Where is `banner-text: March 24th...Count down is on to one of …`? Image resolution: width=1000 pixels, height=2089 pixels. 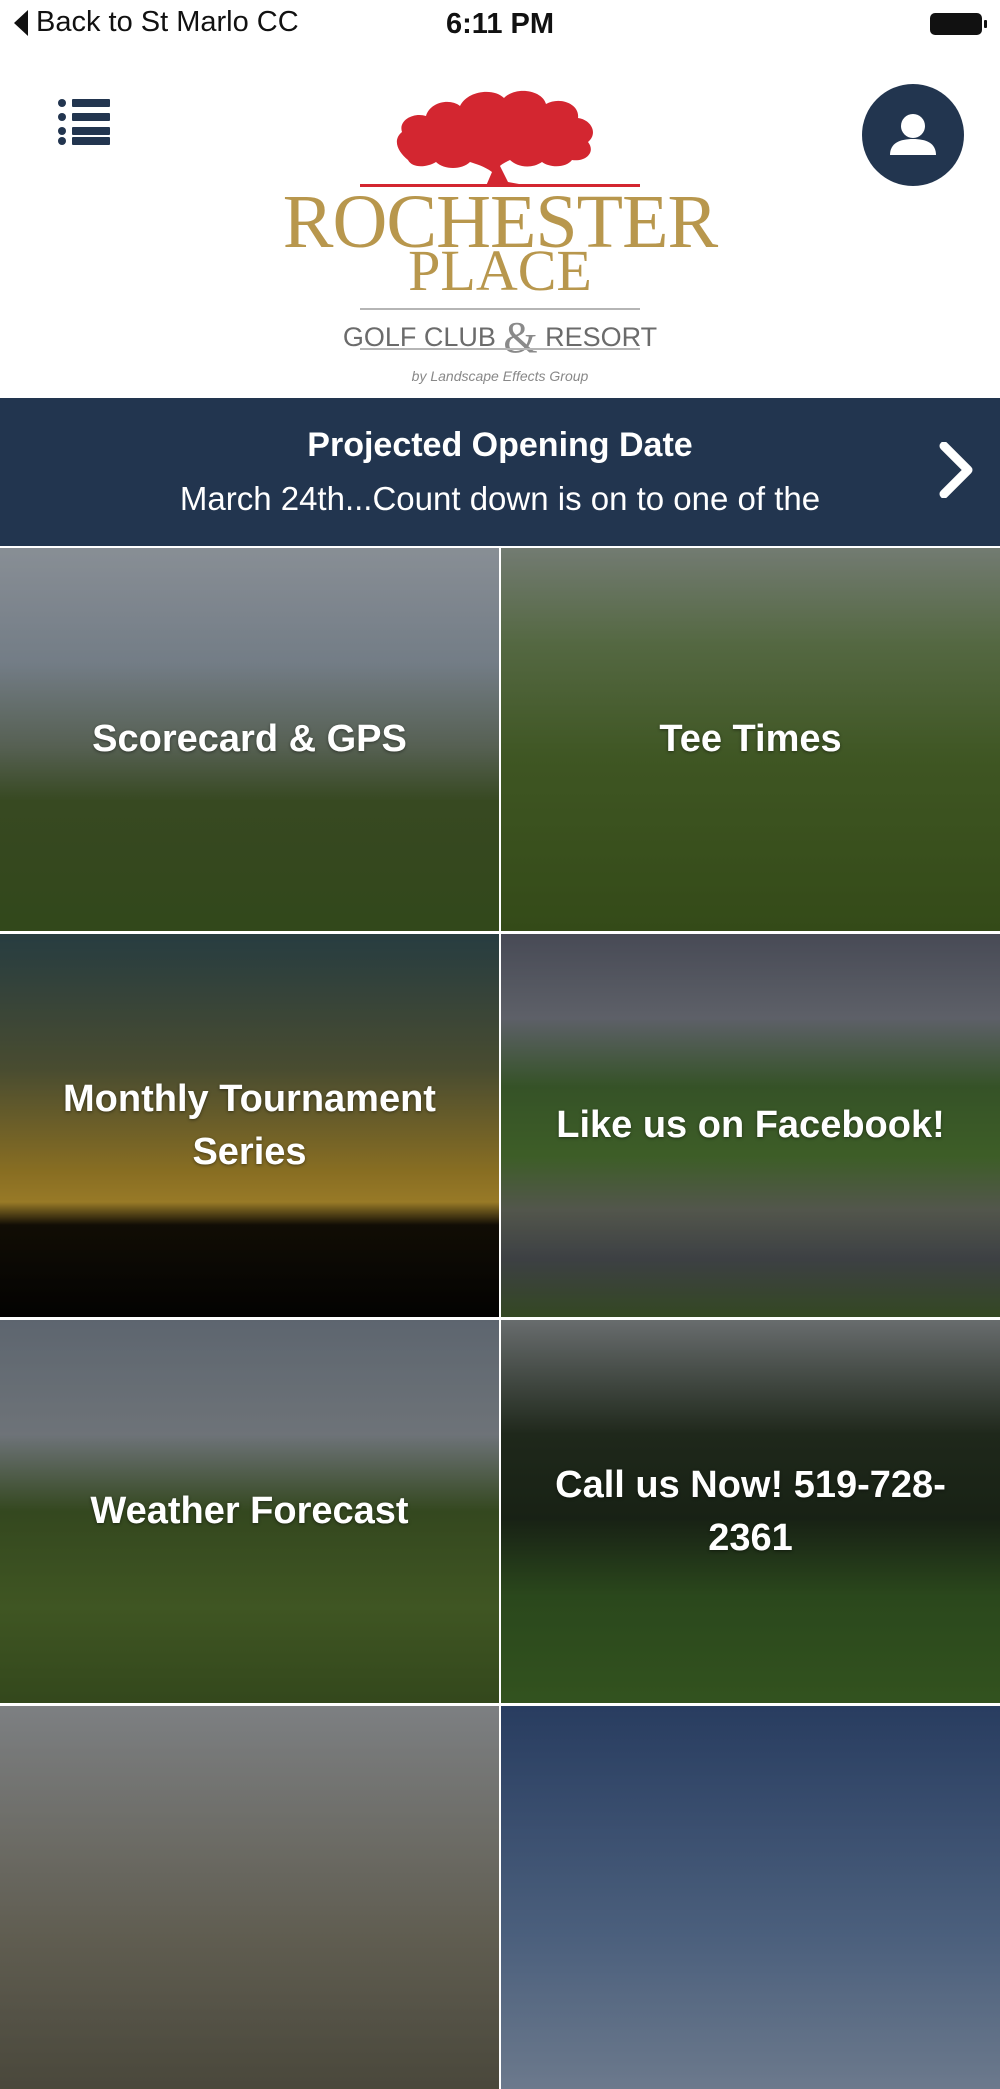 banner-text: March 24th...Count down is on to one of … is located at coordinates (500, 498).